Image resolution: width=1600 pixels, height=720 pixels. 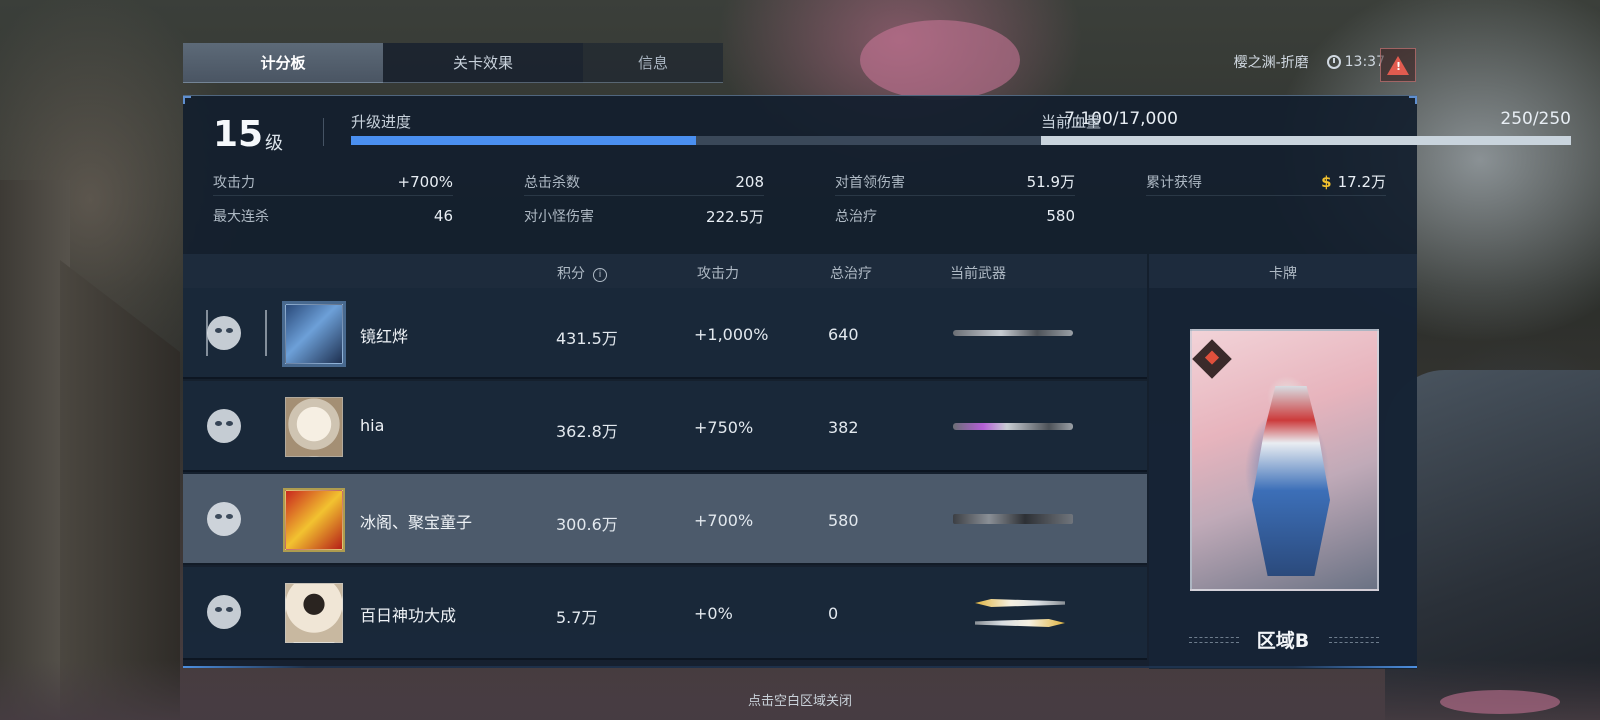 What do you see at coordinates (333, 182) in the screenshot?
I see `stat-attack: 攻击力 +700%` at bounding box center [333, 182].